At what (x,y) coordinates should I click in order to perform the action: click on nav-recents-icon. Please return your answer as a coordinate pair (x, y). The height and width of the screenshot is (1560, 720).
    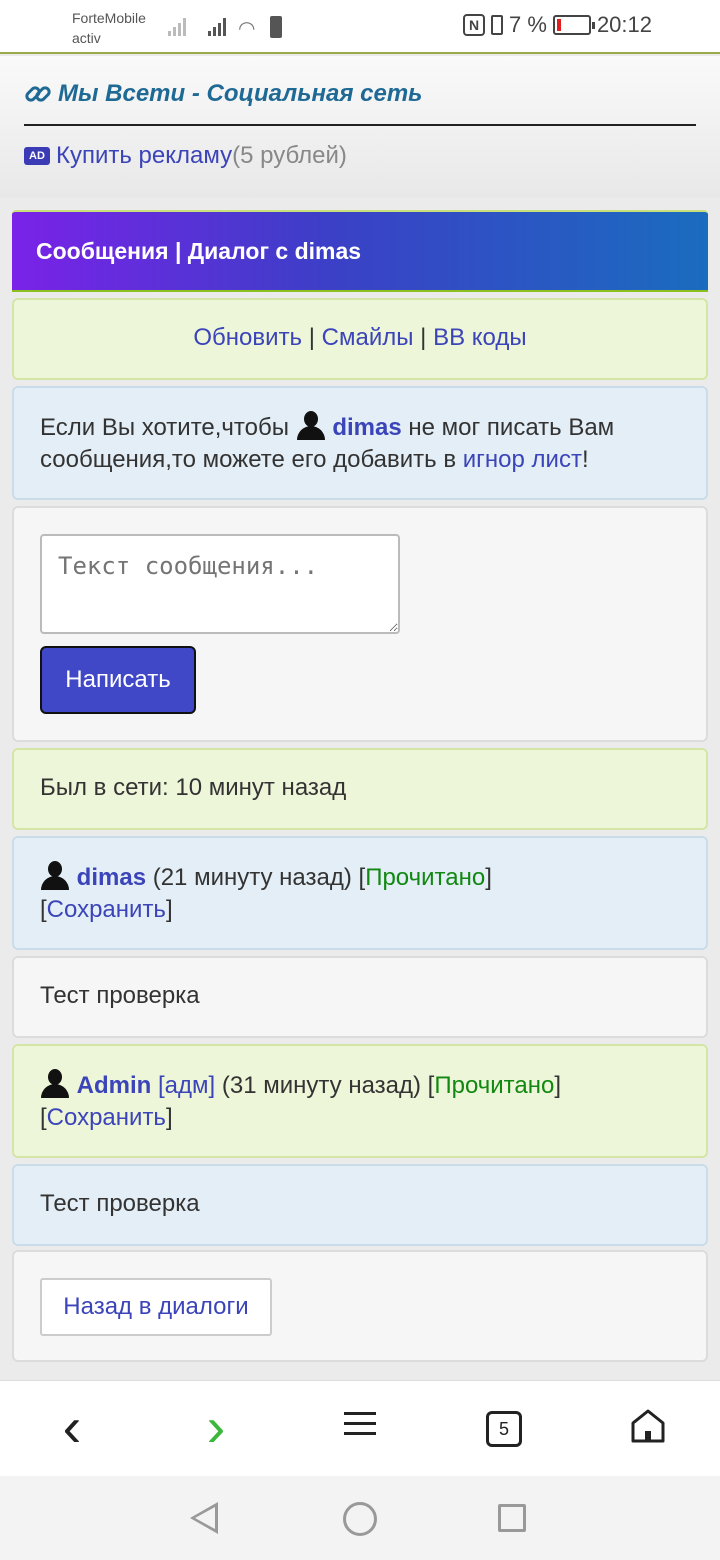
    Looking at the image, I should click on (512, 1518).